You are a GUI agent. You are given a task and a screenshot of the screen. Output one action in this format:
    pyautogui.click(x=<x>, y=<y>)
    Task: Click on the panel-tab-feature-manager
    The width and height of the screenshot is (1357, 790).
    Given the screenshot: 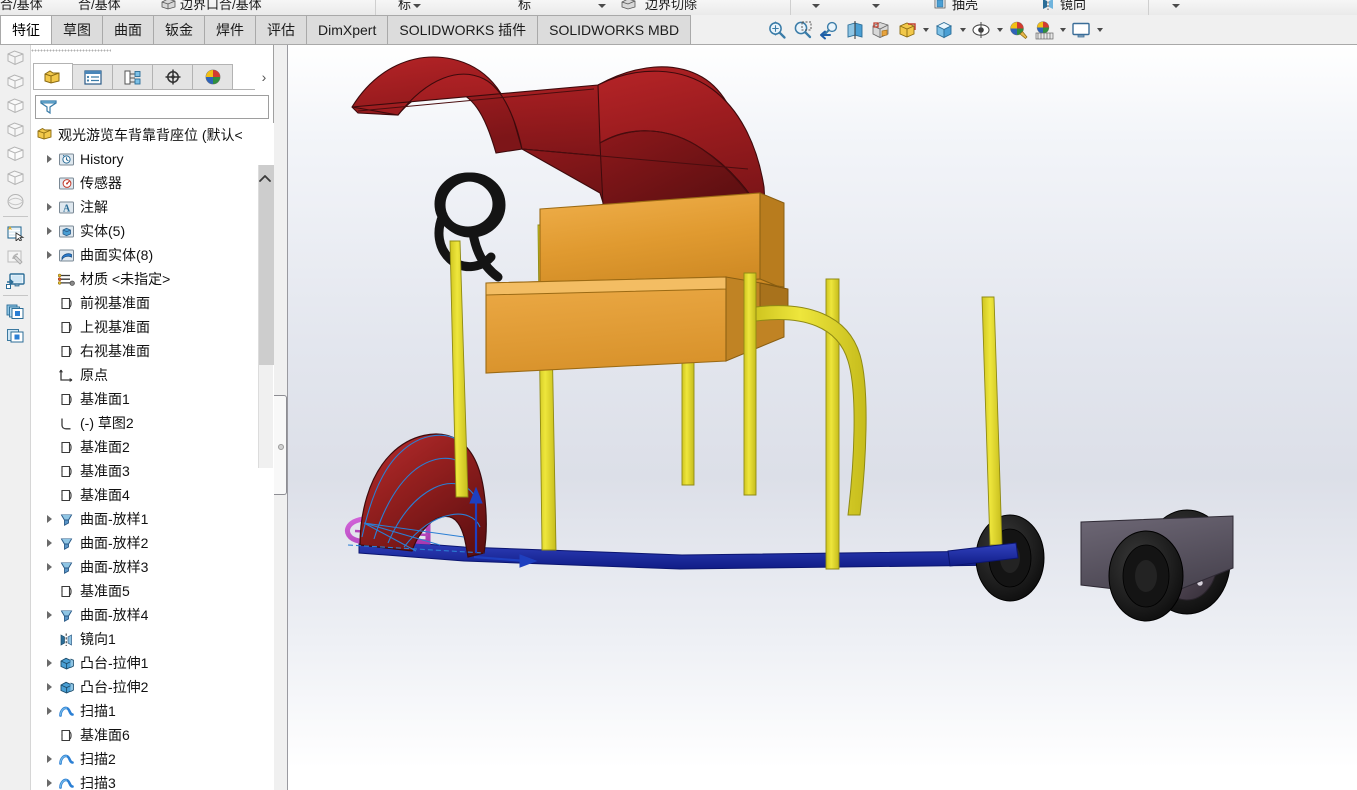 What is the action you would take?
    pyautogui.click(x=53, y=76)
    